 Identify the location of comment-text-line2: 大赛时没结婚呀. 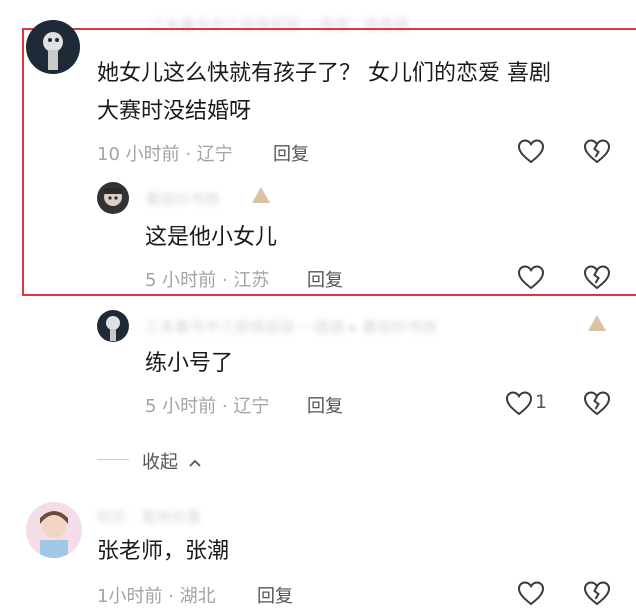
(174, 111).